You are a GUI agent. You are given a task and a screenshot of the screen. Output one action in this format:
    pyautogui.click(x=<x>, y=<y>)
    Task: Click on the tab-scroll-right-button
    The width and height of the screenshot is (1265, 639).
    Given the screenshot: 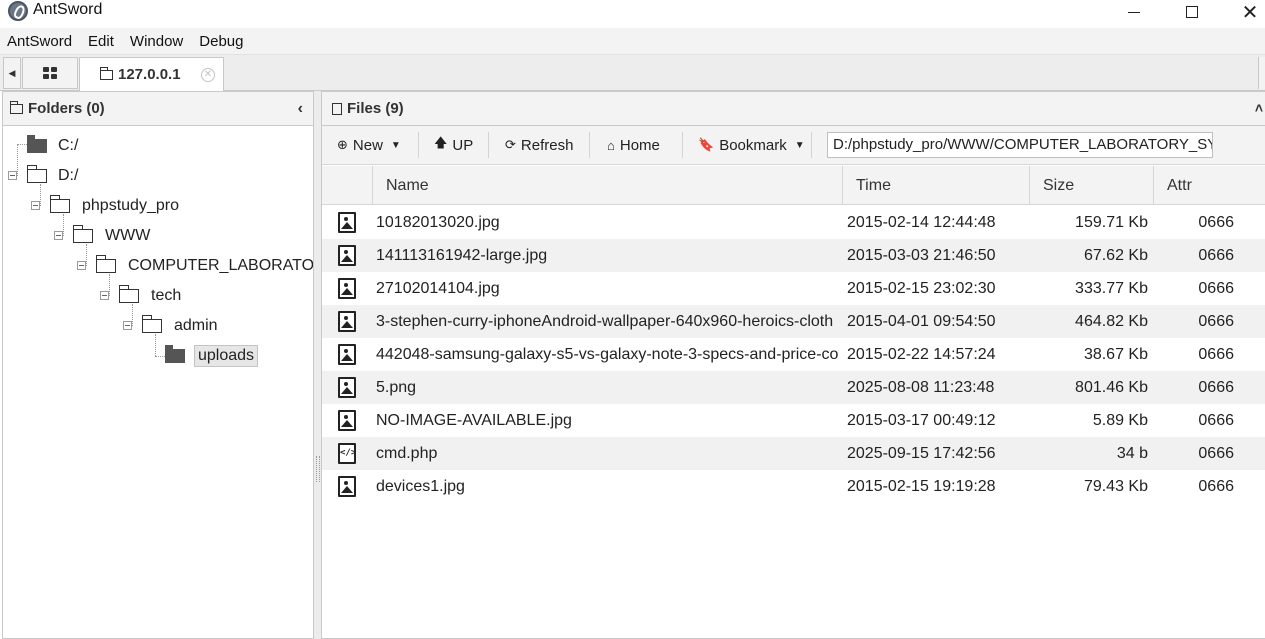 What is the action you would take?
    pyautogui.click(x=1261, y=73)
    